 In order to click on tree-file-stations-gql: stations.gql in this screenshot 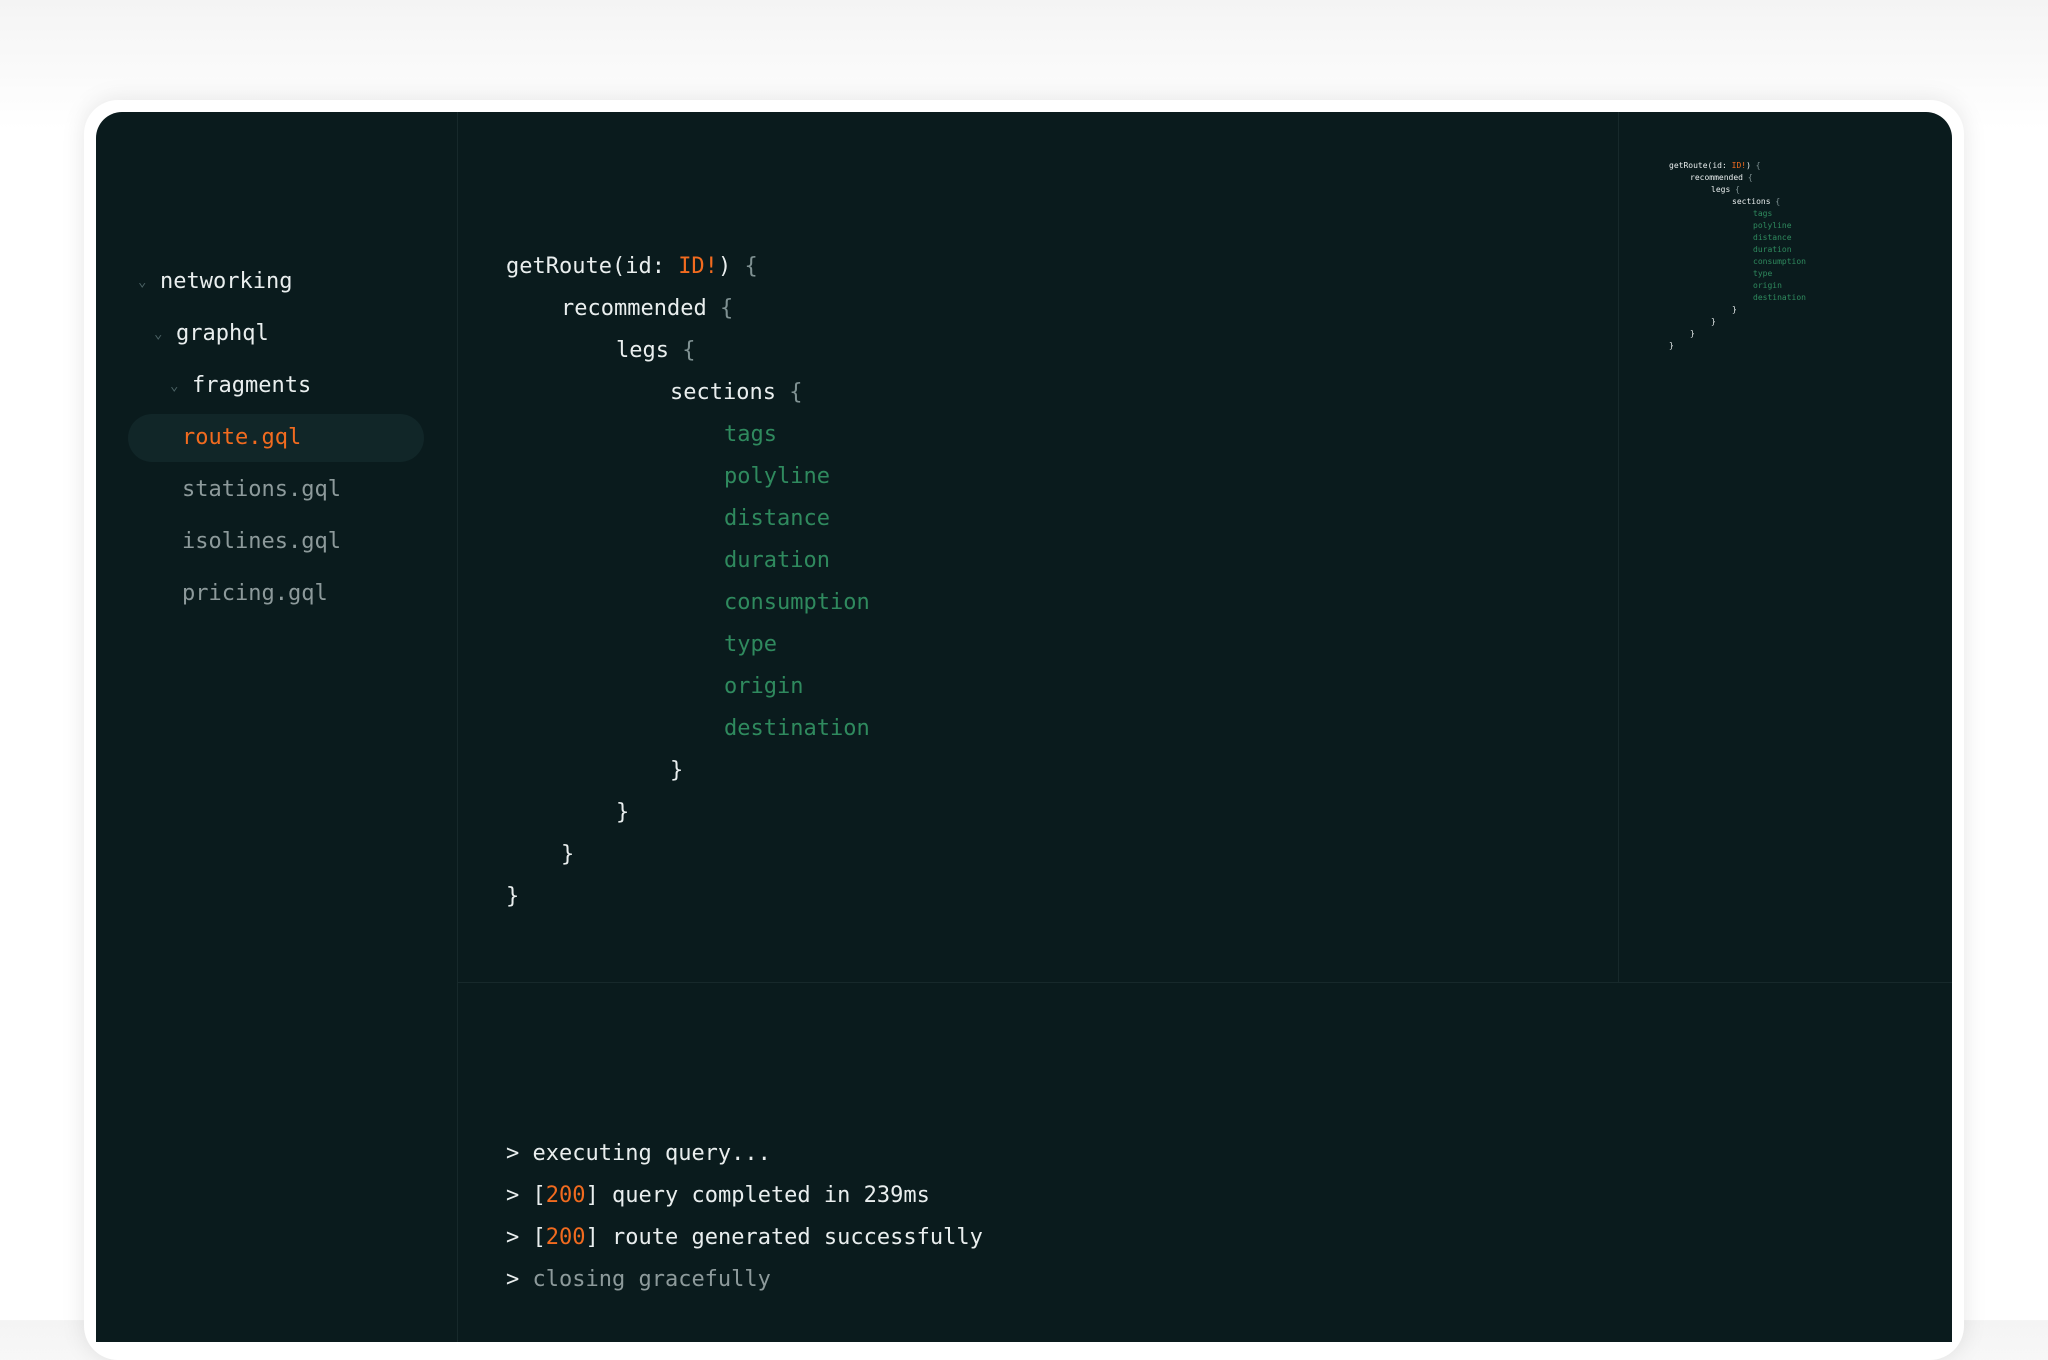, I will do `click(261, 490)`.